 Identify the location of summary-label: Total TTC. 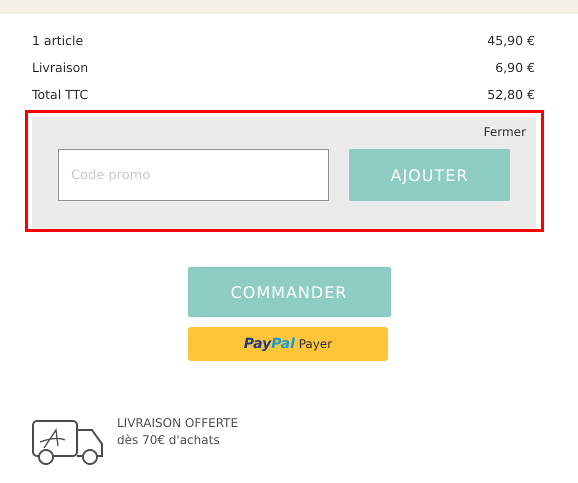
(60, 94).